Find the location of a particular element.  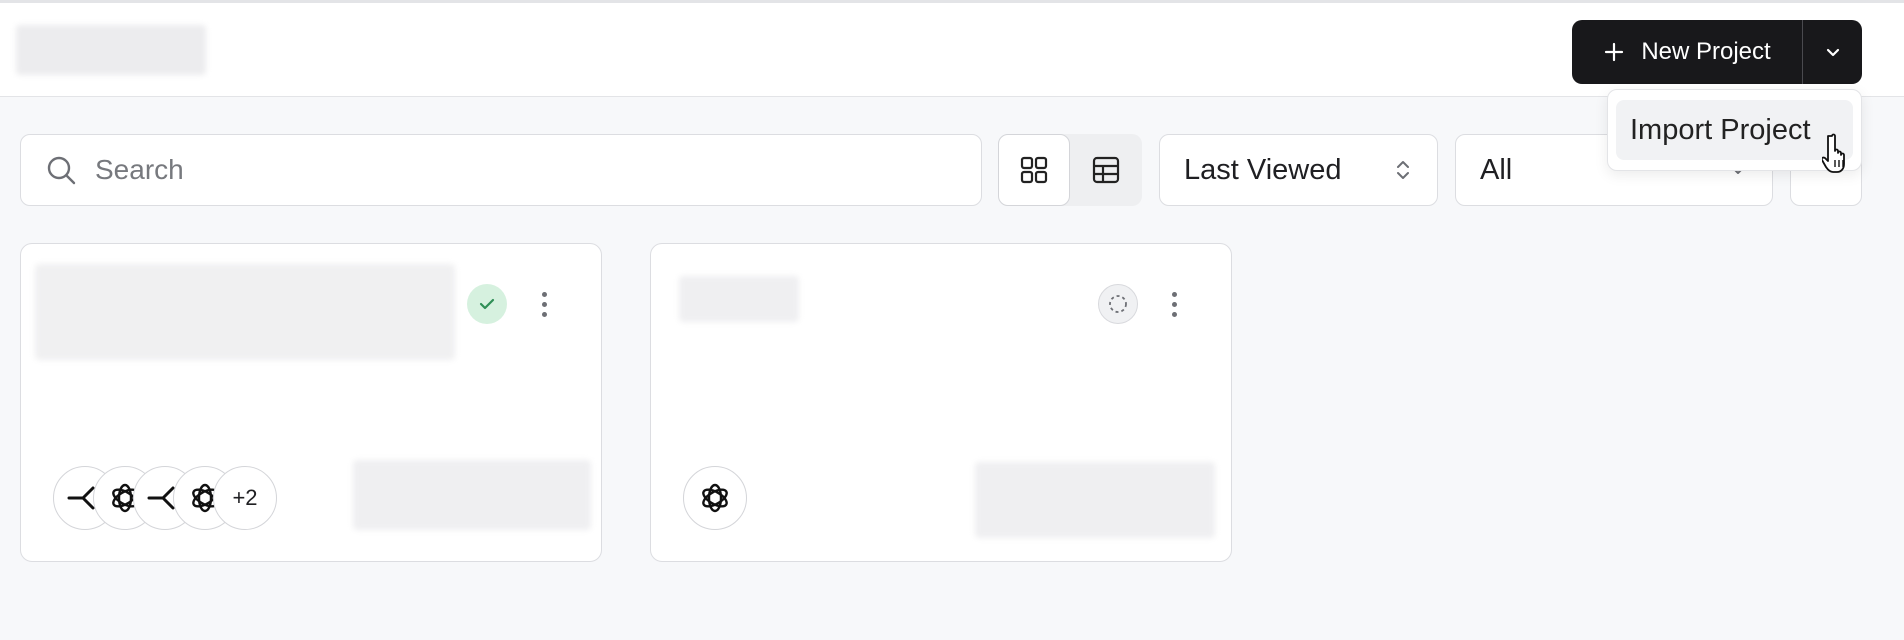

plus-icon is located at coordinates (1614, 52).